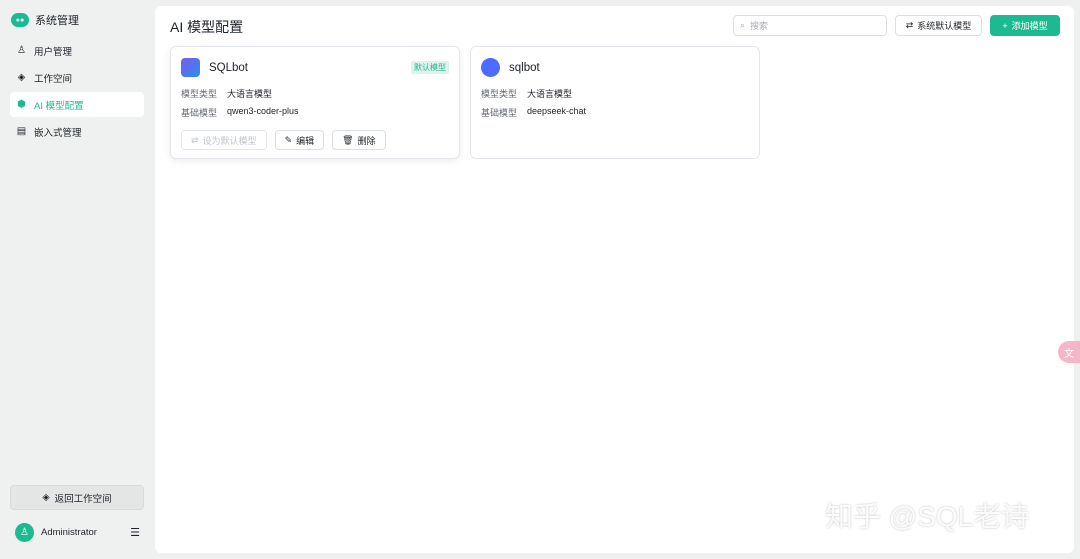 This screenshot has height=559, width=1080. Describe the element at coordinates (490, 67) in the screenshot. I see `deepseek-logo-icon` at that location.